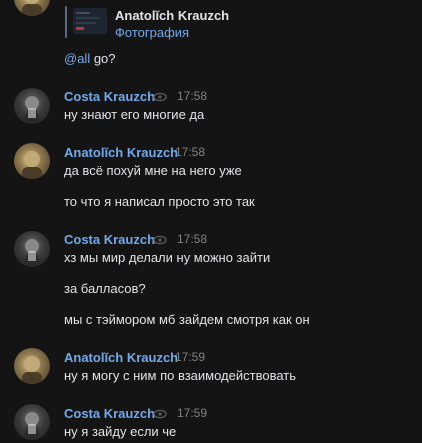 Image resolution: width=422 pixels, height=443 pixels. Describe the element at coordinates (152, 32) in the screenshot. I see `reply-subtitle: Фотография` at that location.